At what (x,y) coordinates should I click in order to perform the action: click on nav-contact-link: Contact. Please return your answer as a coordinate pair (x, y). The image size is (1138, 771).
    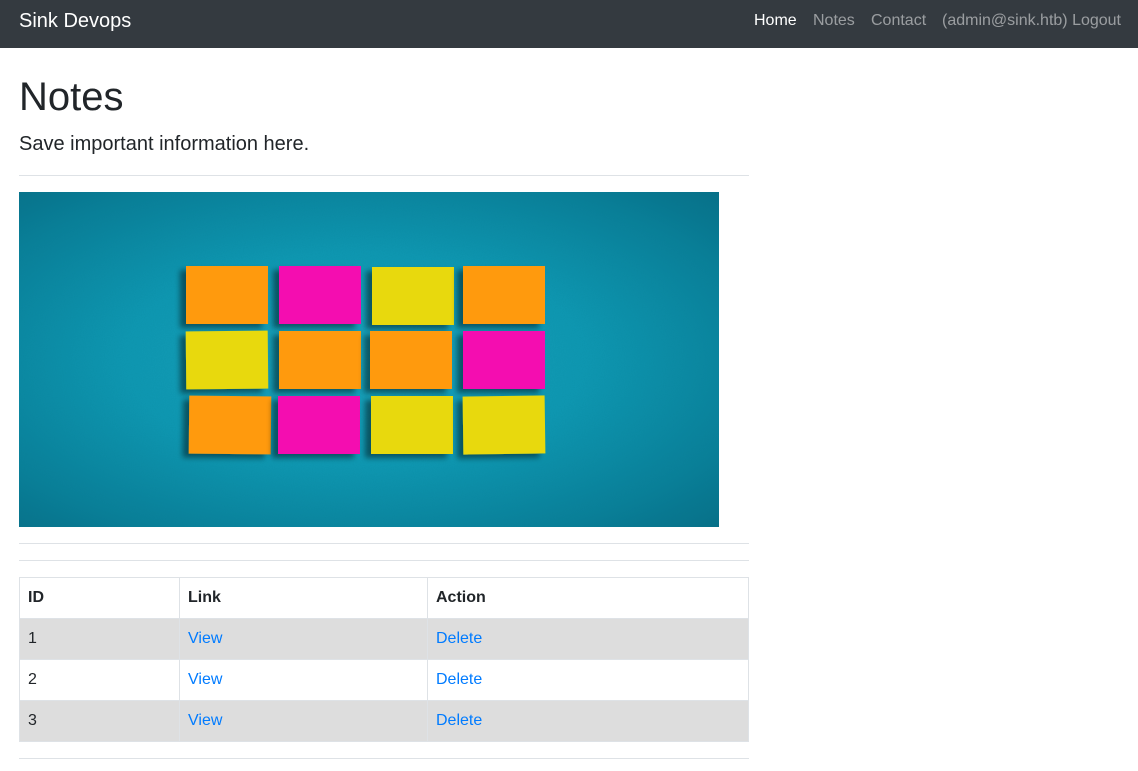
    Looking at the image, I should click on (898, 21).